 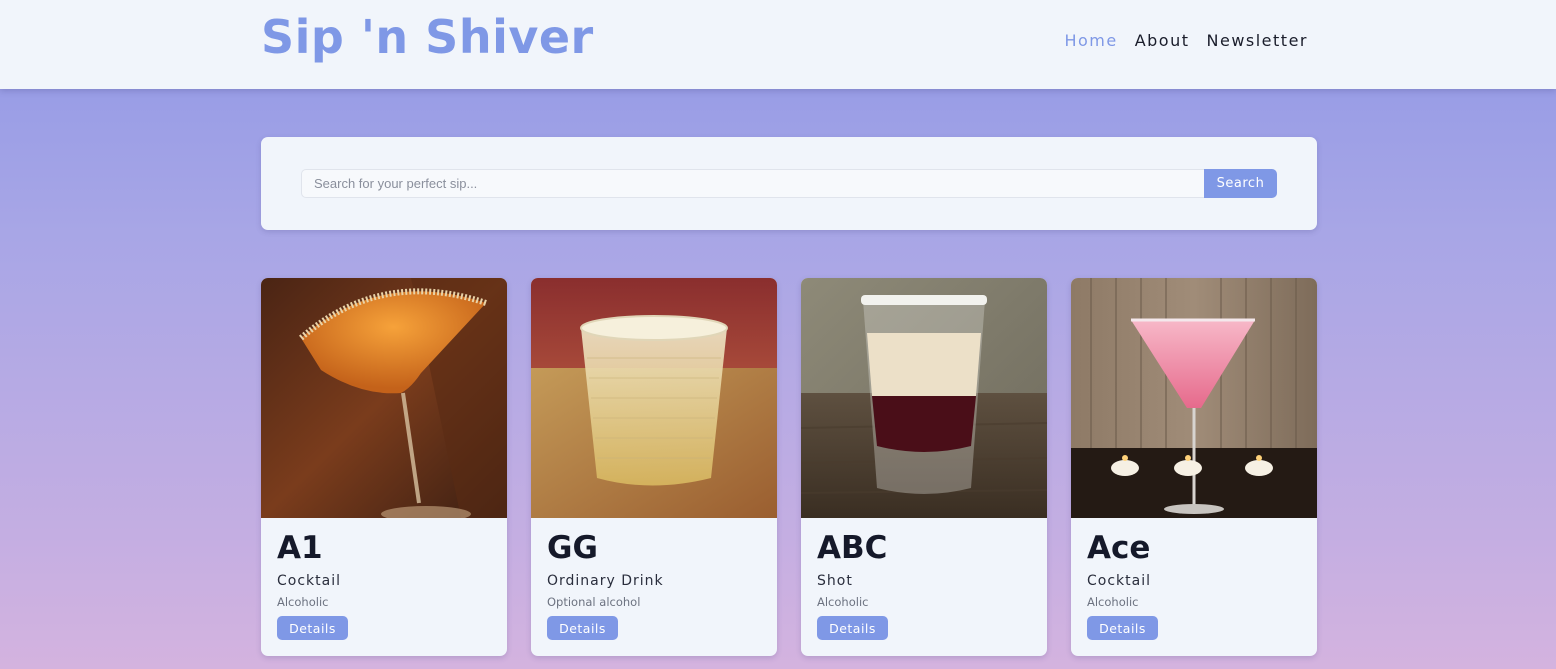 I want to click on drink-card-abc: ABC Shot Alcoholic Details, so click(x=924, y=467).